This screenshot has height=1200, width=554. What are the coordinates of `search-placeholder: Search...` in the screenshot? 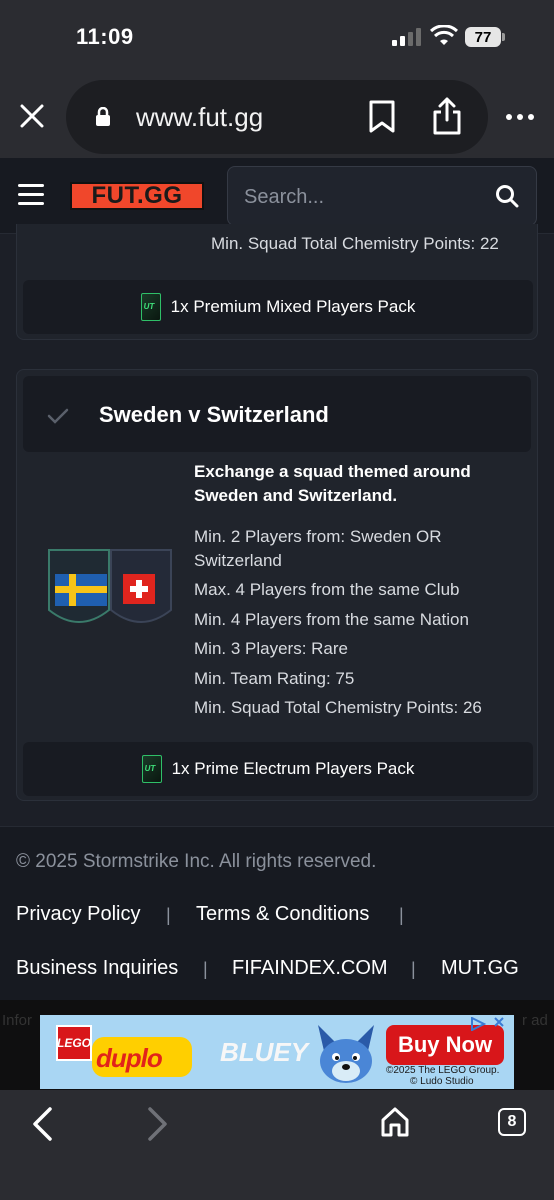 It's located at (284, 197).